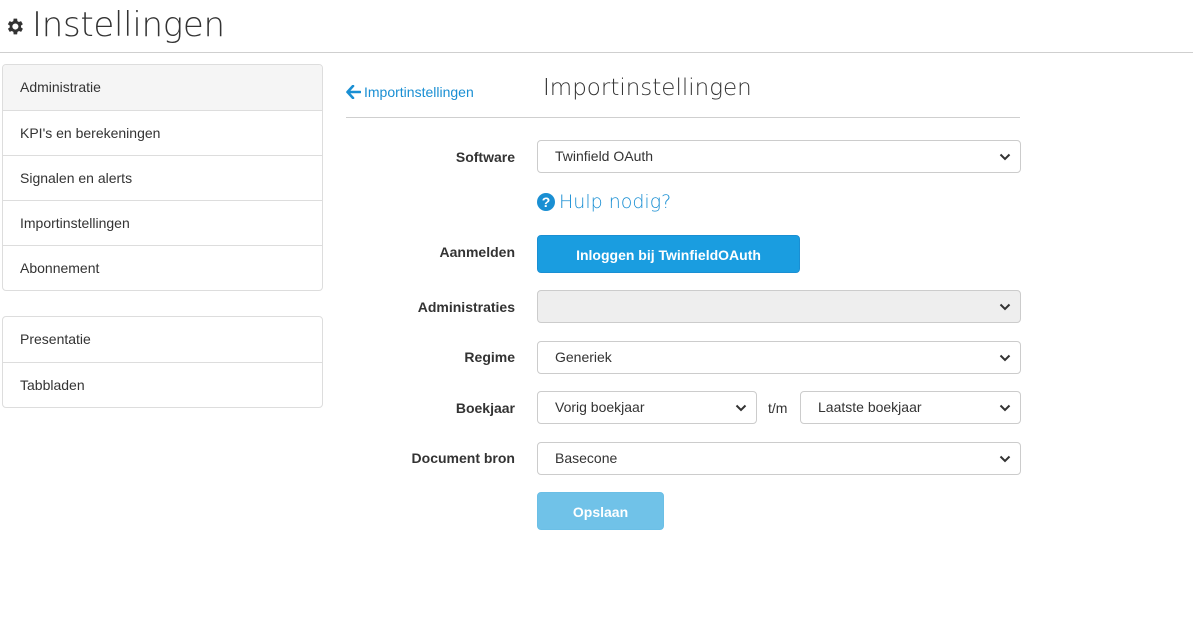 The width and height of the screenshot is (1193, 623). Describe the element at coordinates (128, 25) in the screenshot. I see `page-title: Instellingen` at that location.